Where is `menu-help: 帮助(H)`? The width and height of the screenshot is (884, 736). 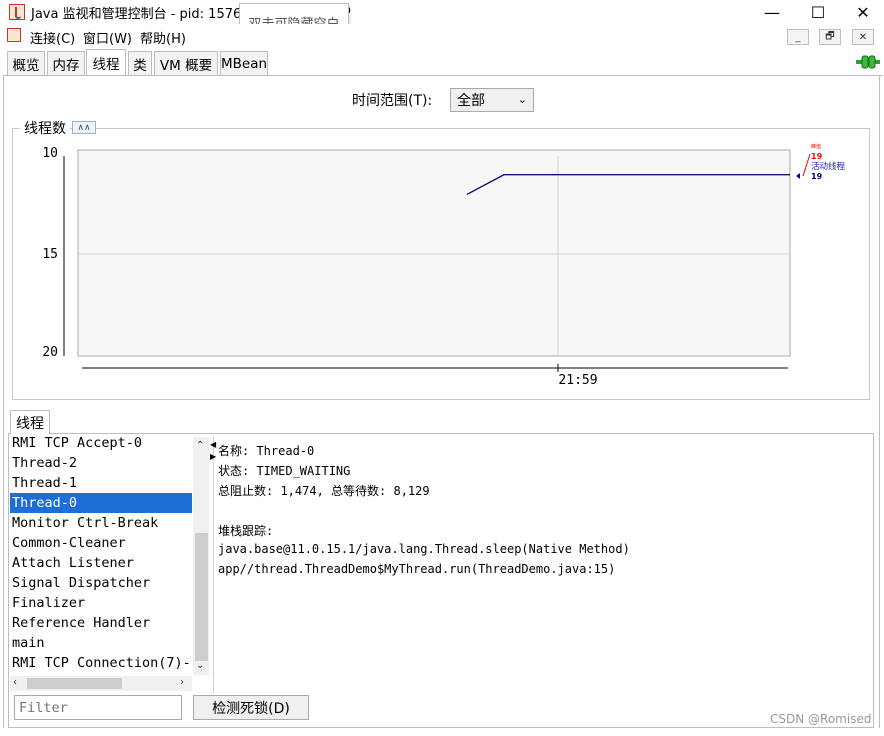 menu-help: 帮助(H) is located at coordinates (163, 37).